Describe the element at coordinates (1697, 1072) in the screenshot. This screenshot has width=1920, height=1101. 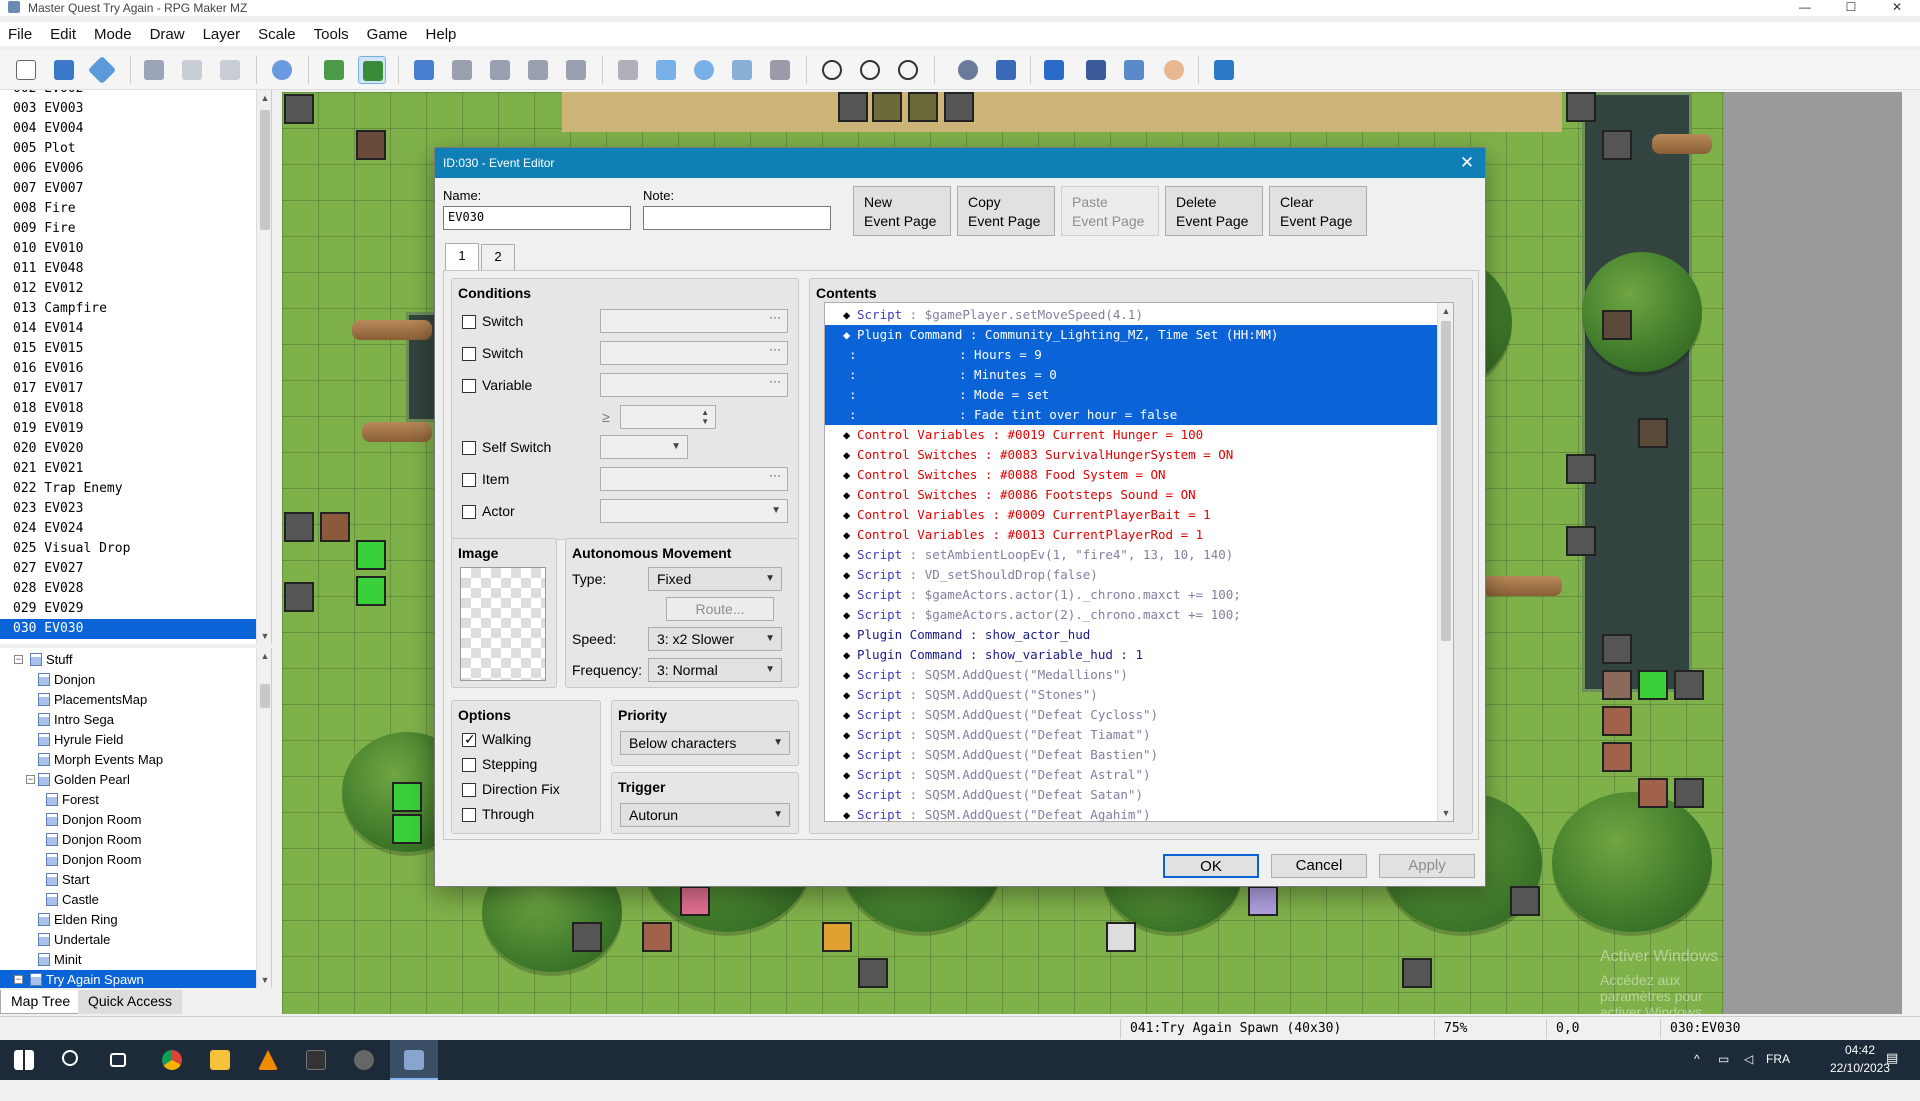
I see `tray-chevron-icon: ^` at that location.